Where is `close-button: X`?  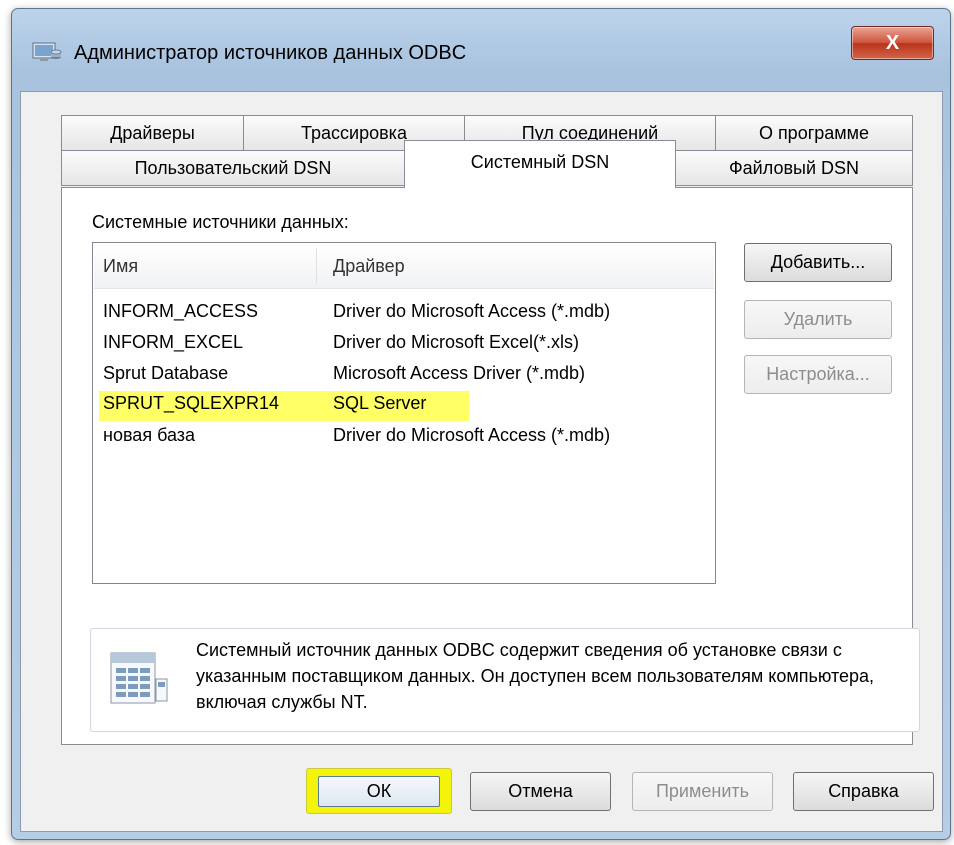
close-button: X is located at coordinates (892, 43).